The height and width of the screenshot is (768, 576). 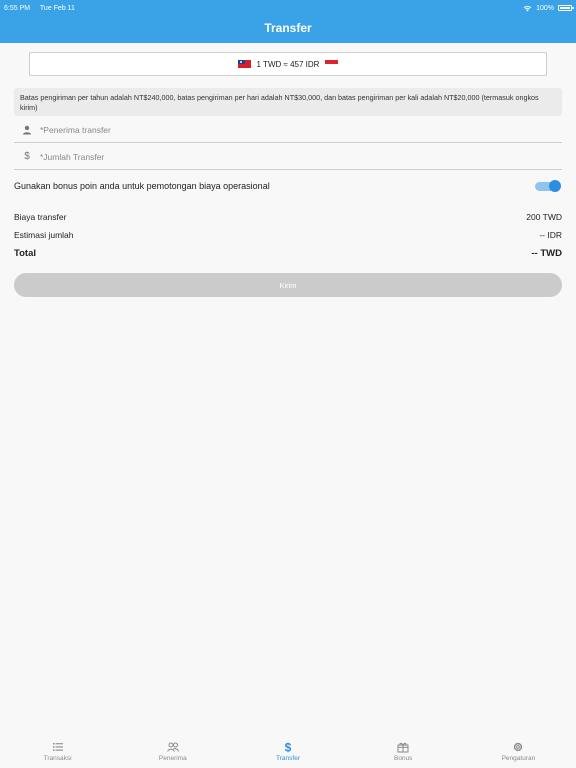 What do you see at coordinates (546, 253) in the screenshot?
I see `total-value: -- TWD` at bounding box center [546, 253].